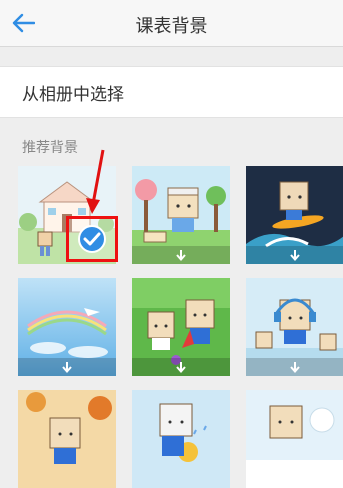 The width and height of the screenshot is (343, 488). I want to click on choose-from-album-label: 从相册中选择, so click(73, 95).